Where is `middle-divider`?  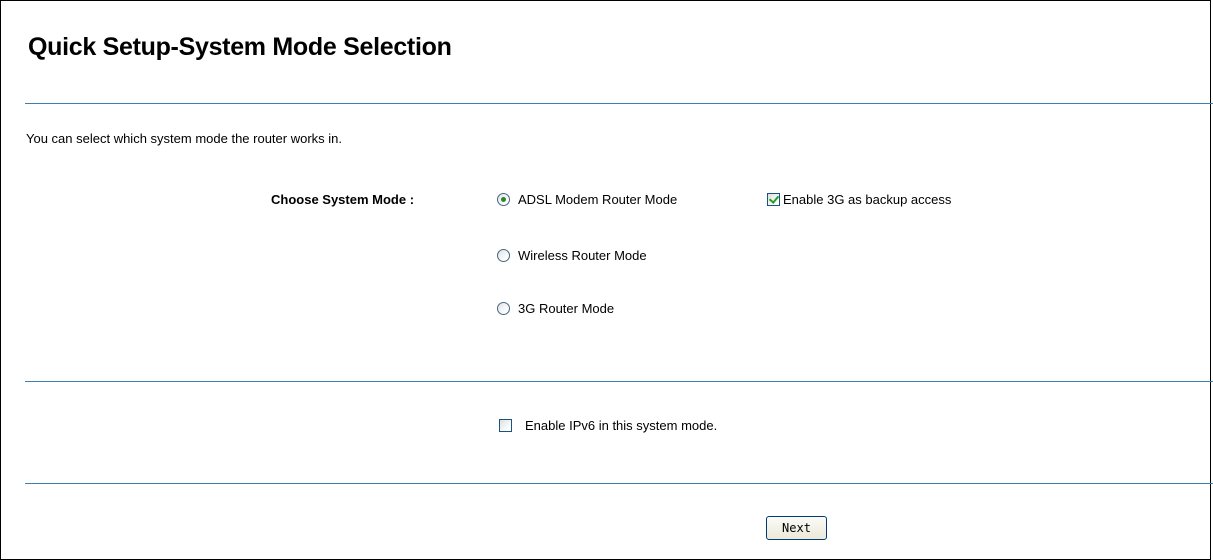
middle-divider is located at coordinates (619, 381).